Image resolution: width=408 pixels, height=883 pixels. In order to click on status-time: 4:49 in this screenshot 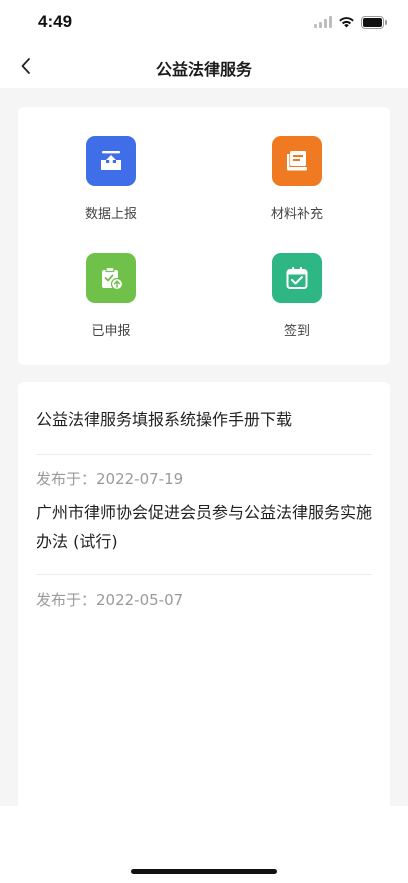, I will do `click(55, 21)`.